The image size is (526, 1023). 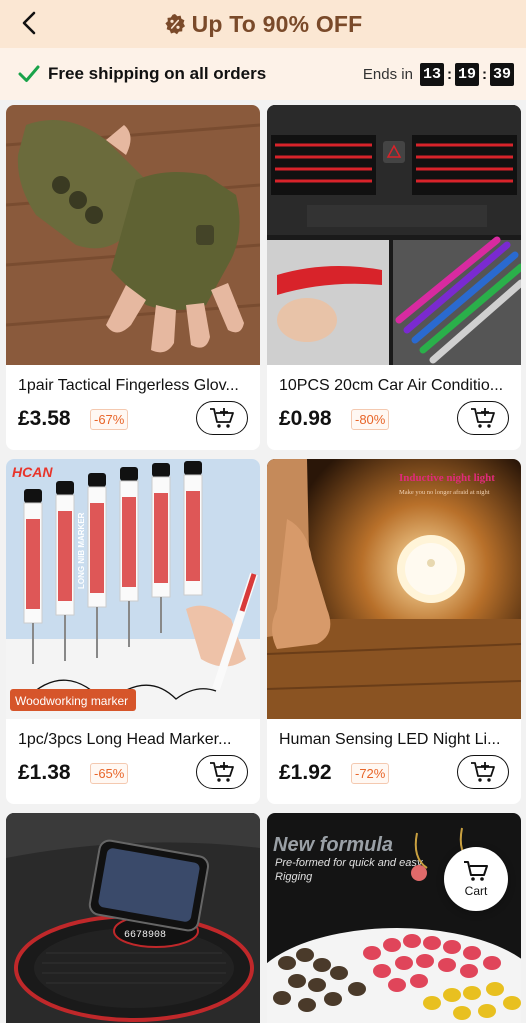 What do you see at coordinates (501, 74) in the screenshot?
I see `timer-seconds: 39` at bounding box center [501, 74].